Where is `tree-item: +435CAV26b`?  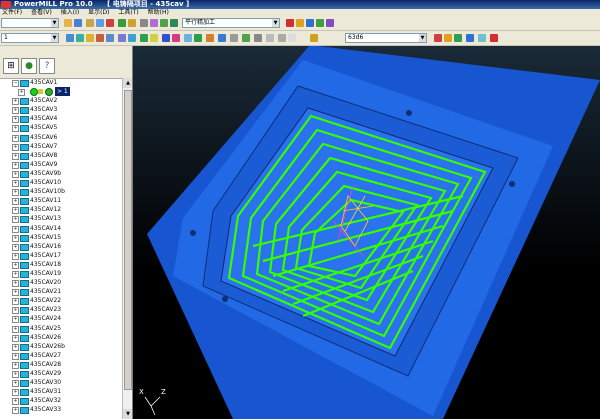
tree-item: +435CAV26b is located at coordinates (61, 346).